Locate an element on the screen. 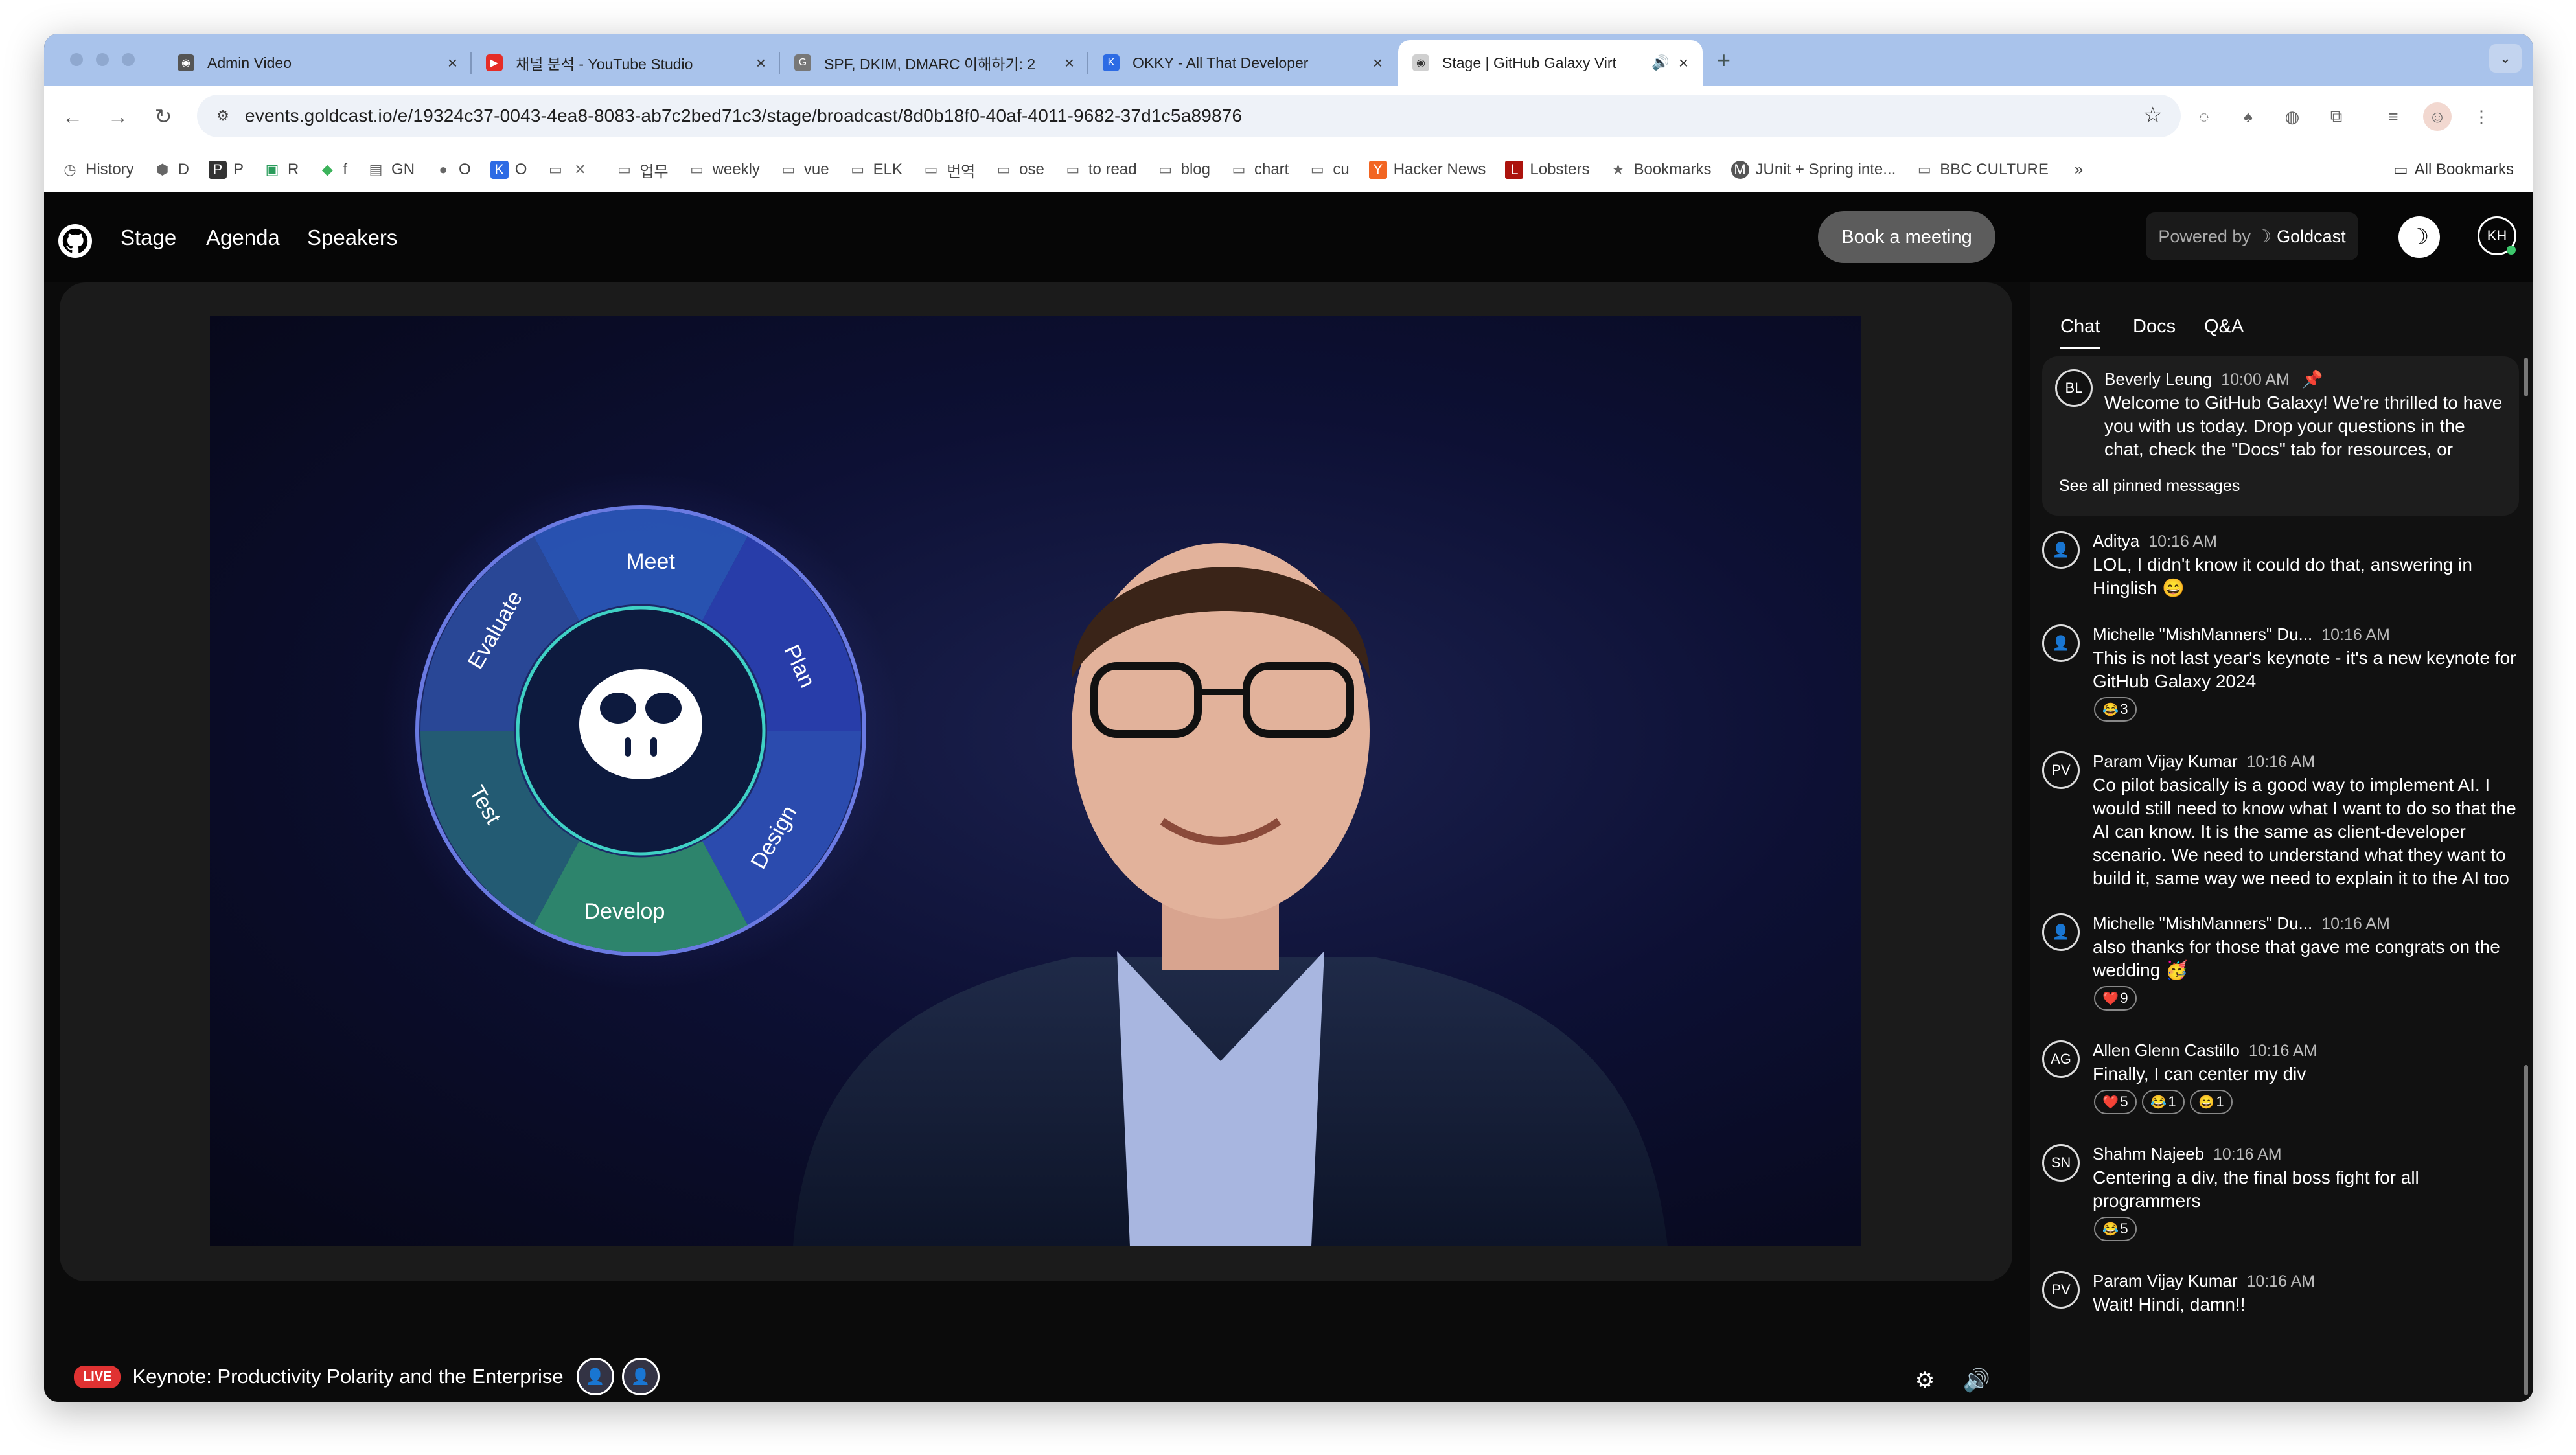 The image size is (2576, 1455). bookmark-history: ◷ History is located at coordinates (97, 170).